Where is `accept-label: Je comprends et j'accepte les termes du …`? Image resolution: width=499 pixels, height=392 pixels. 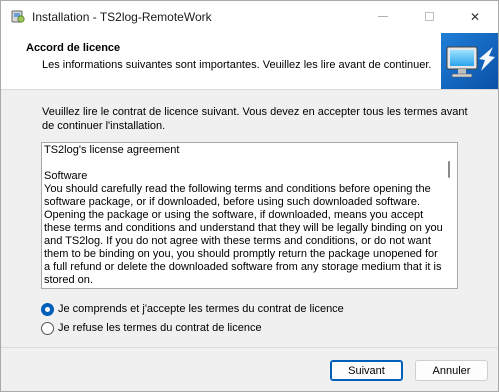
accept-label: Je comprends et j'accepte les termes du … is located at coordinates (201, 309).